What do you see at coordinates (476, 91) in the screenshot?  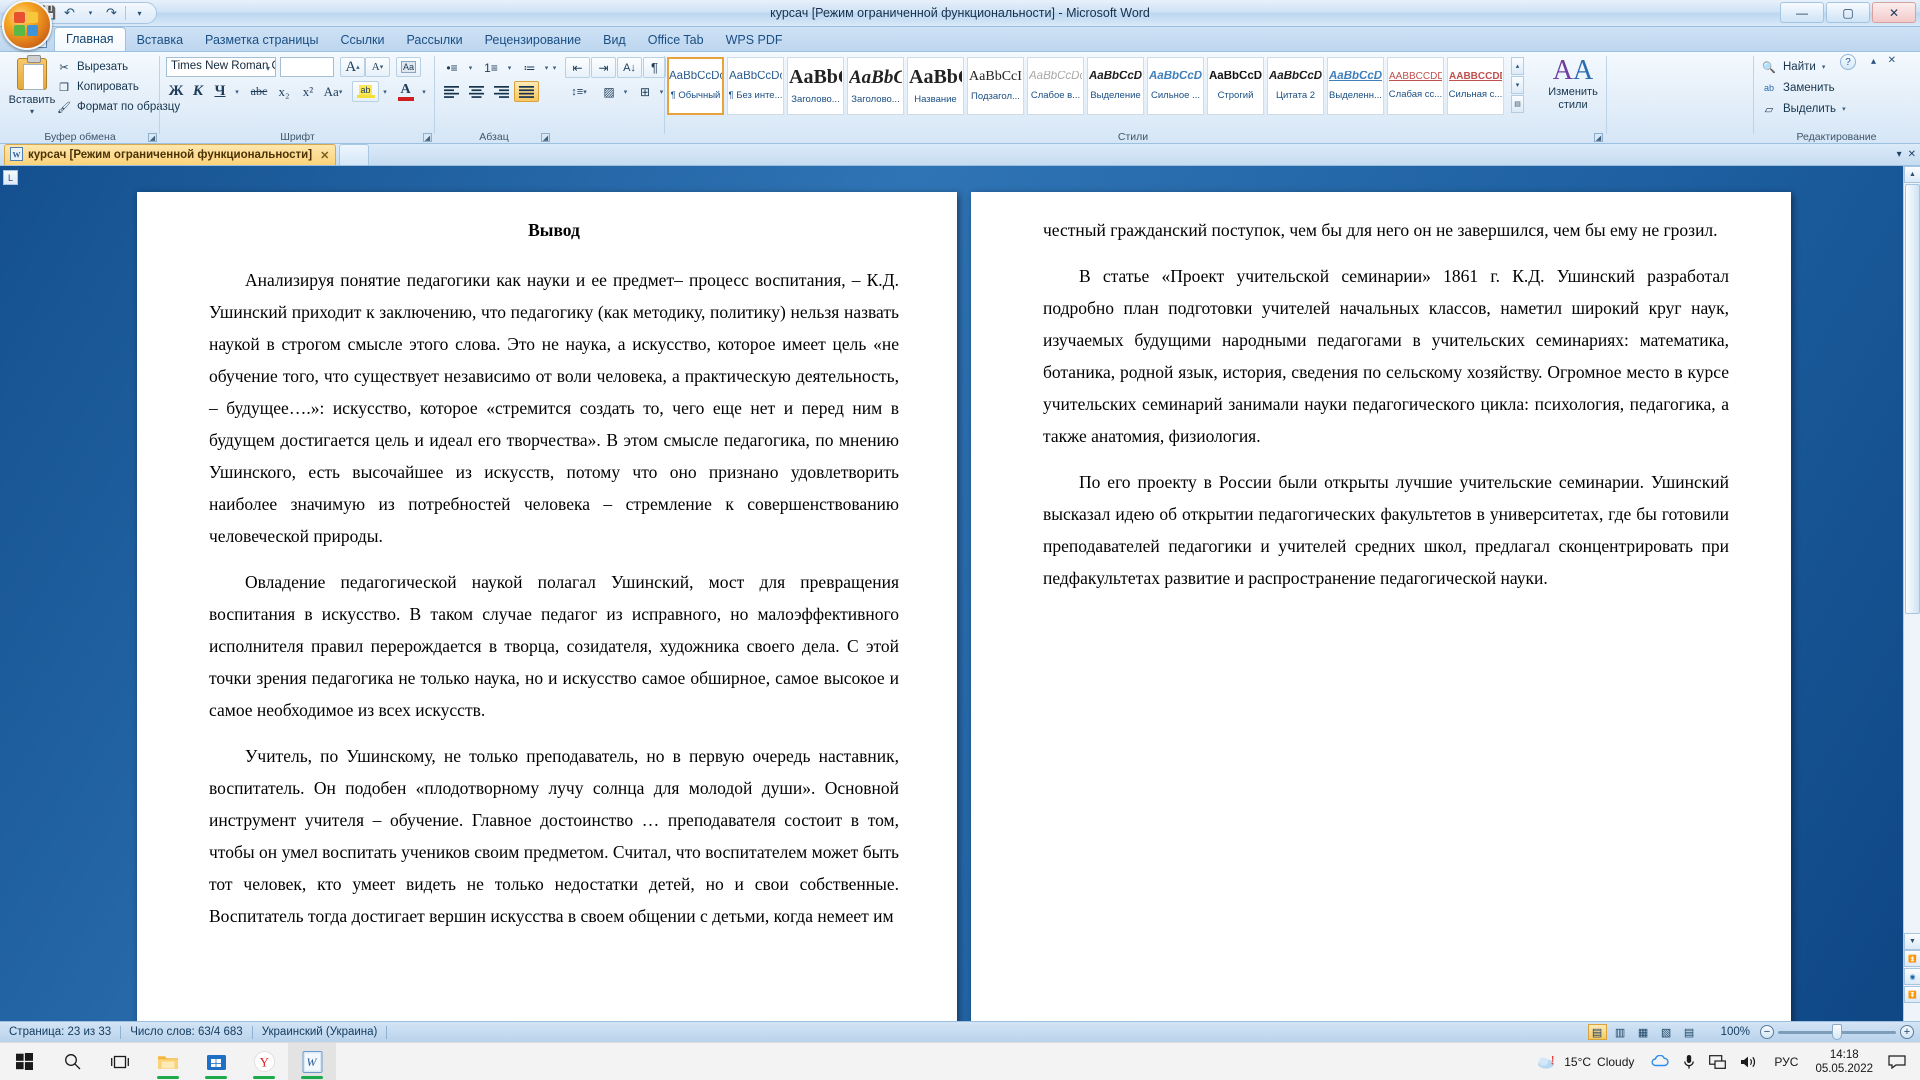 I see `align-center-button` at bounding box center [476, 91].